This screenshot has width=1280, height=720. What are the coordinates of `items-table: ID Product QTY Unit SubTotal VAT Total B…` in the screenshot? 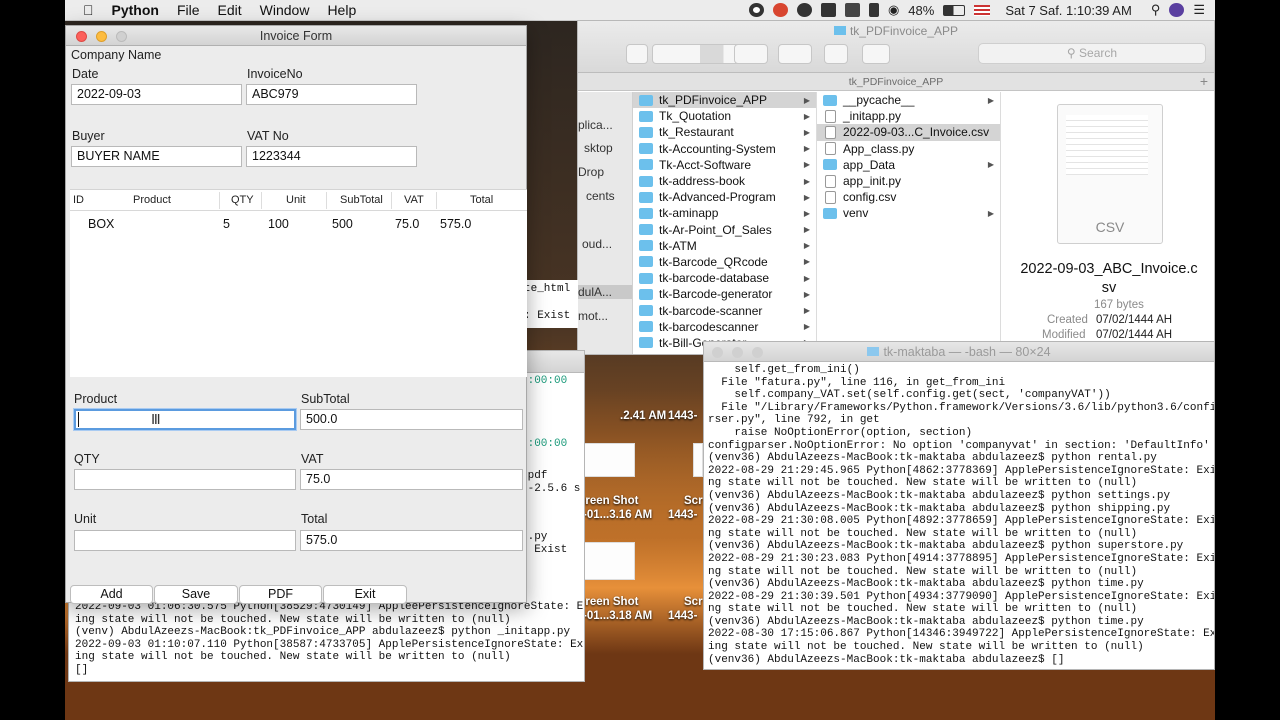 It's located at (298, 283).